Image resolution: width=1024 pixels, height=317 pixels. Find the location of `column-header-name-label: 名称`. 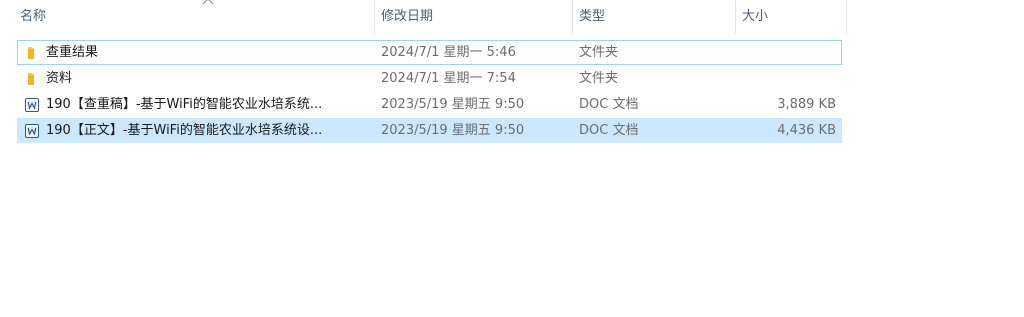

column-header-name-label: 名称 is located at coordinates (33, 16).